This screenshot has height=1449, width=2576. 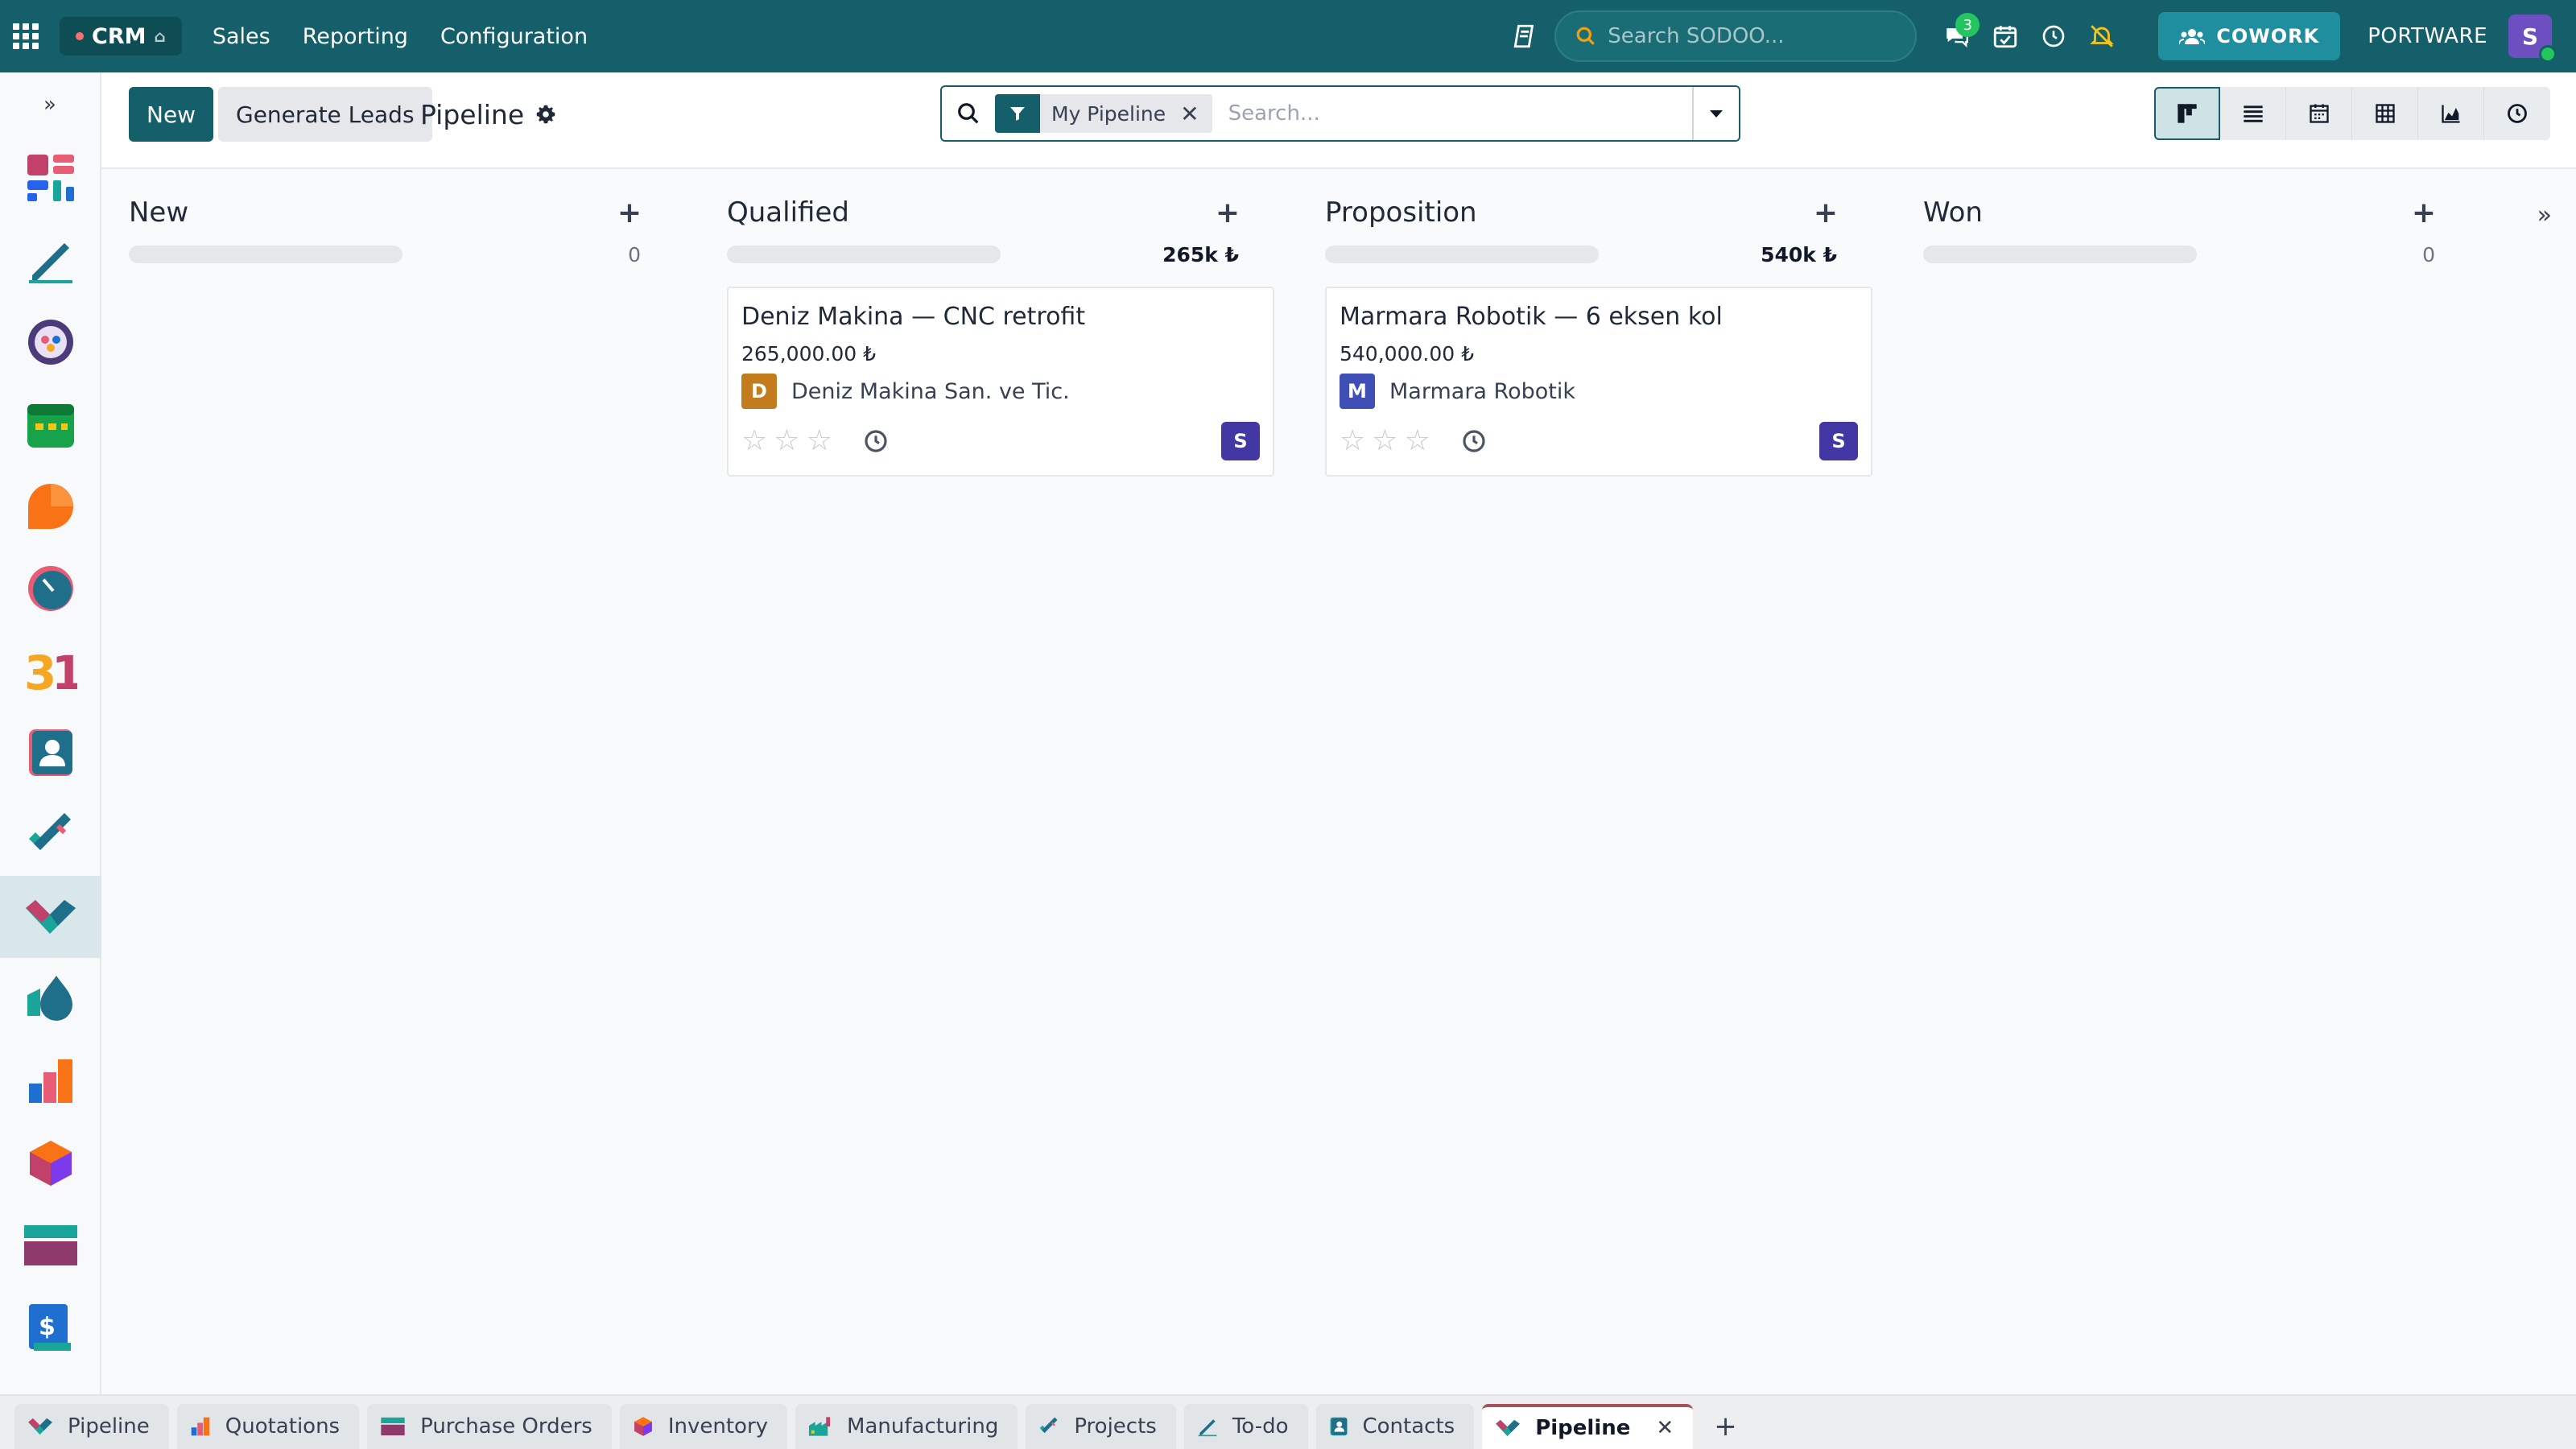 I want to click on clock-icon, so click(x=2053, y=36).